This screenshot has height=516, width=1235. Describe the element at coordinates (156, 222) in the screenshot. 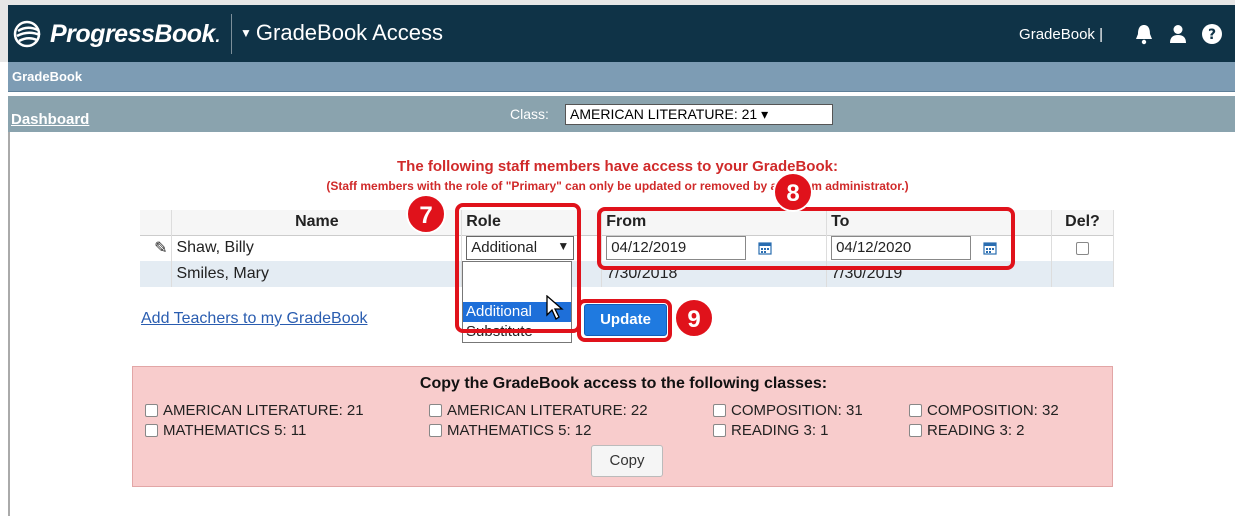

I see `edit-column-header` at that location.